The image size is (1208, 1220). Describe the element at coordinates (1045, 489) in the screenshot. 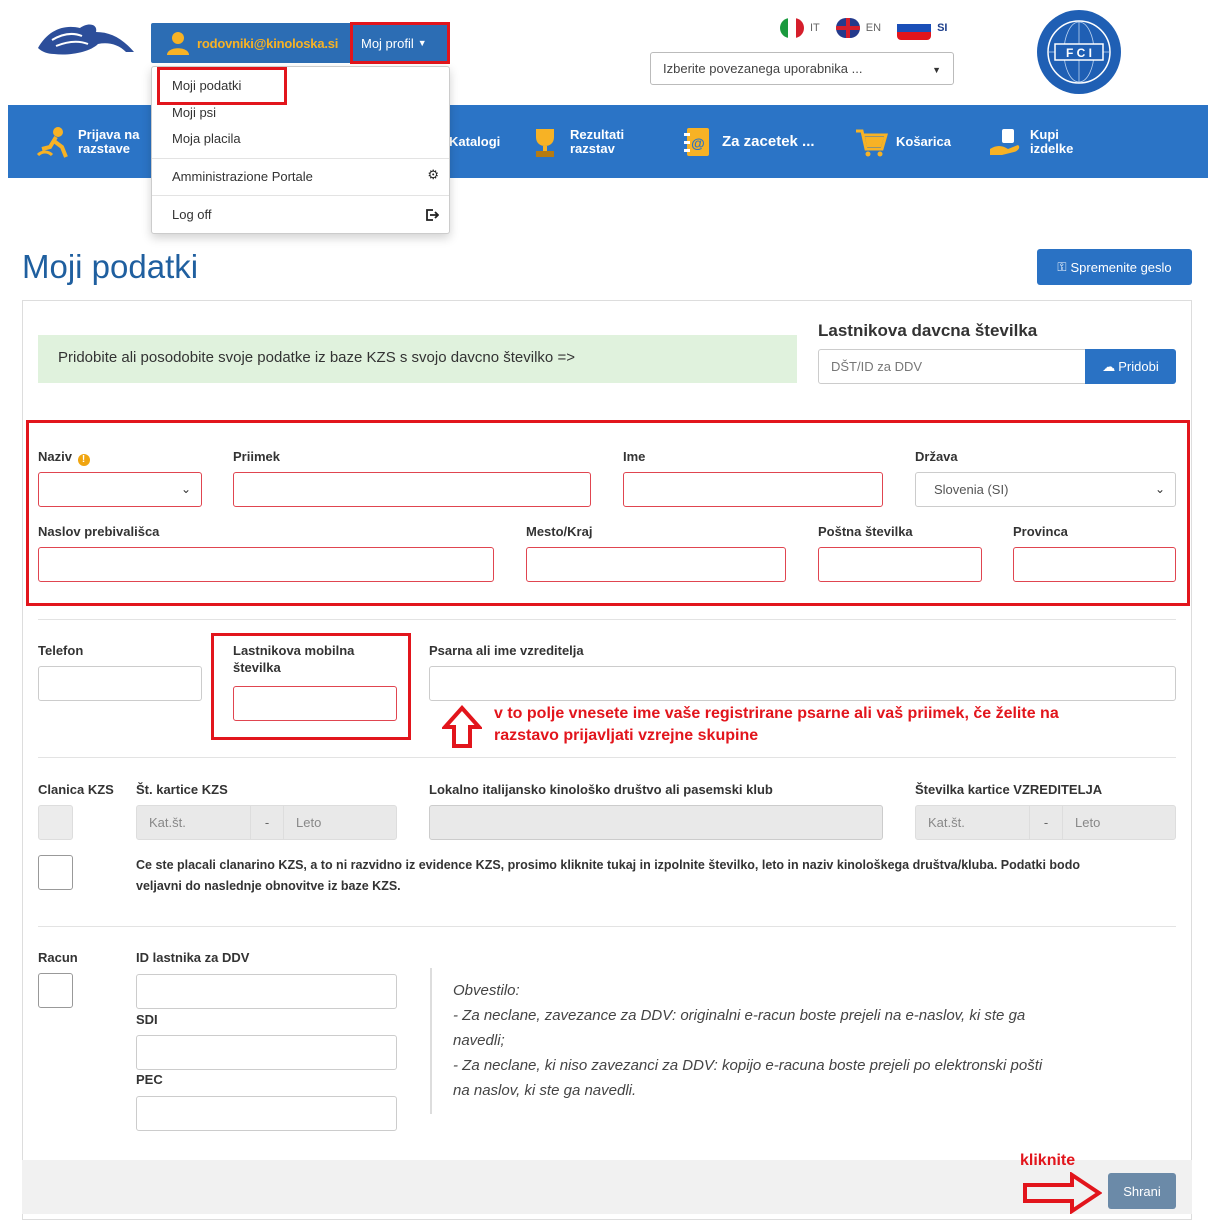

I see `country-select: Slovenia (SI) ⌄` at that location.